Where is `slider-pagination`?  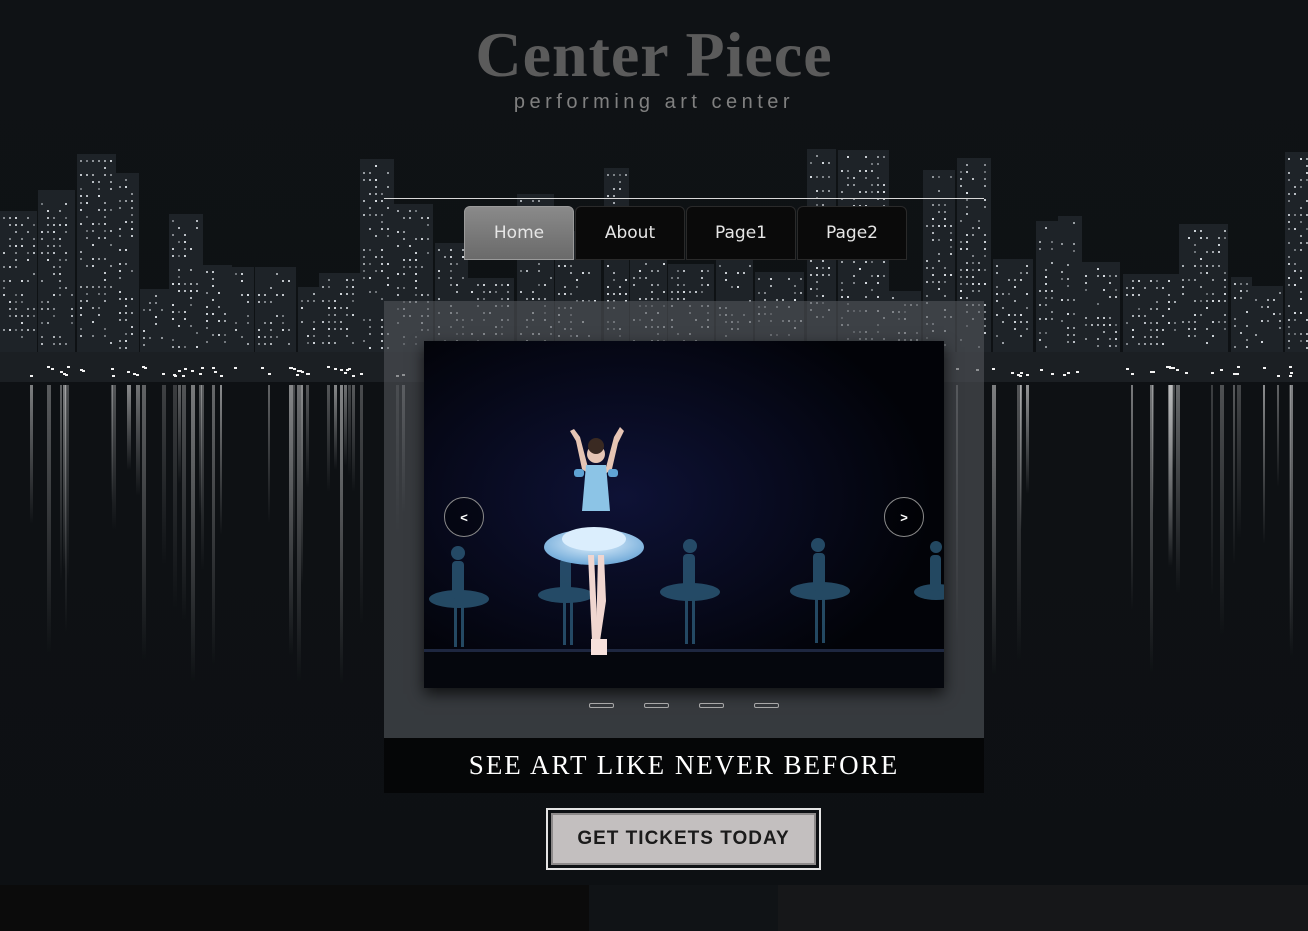 slider-pagination is located at coordinates (684, 705).